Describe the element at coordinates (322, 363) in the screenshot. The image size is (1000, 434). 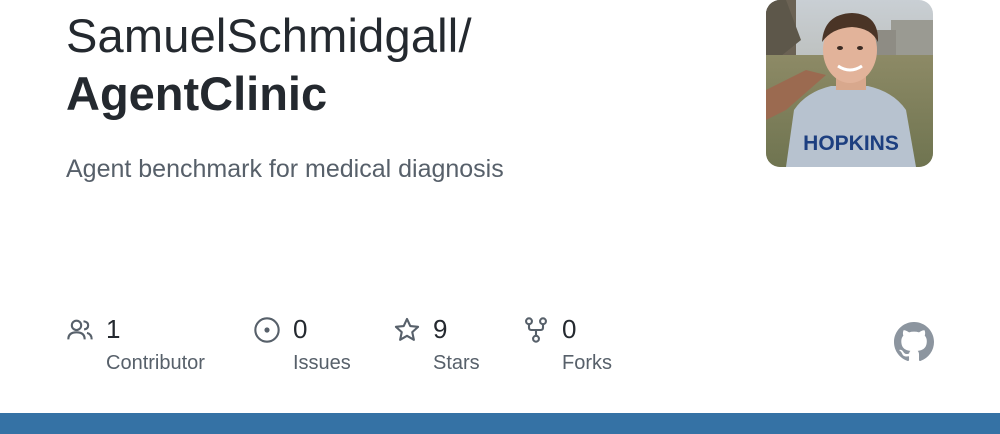
I see `stat-issues-label: Issues` at that location.